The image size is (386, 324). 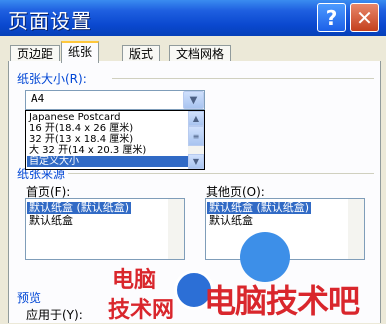 What do you see at coordinates (108, 150) in the screenshot?
I see `dropdown-option: 大 32 开(14 x 20.3 厘米)` at bounding box center [108, 150].